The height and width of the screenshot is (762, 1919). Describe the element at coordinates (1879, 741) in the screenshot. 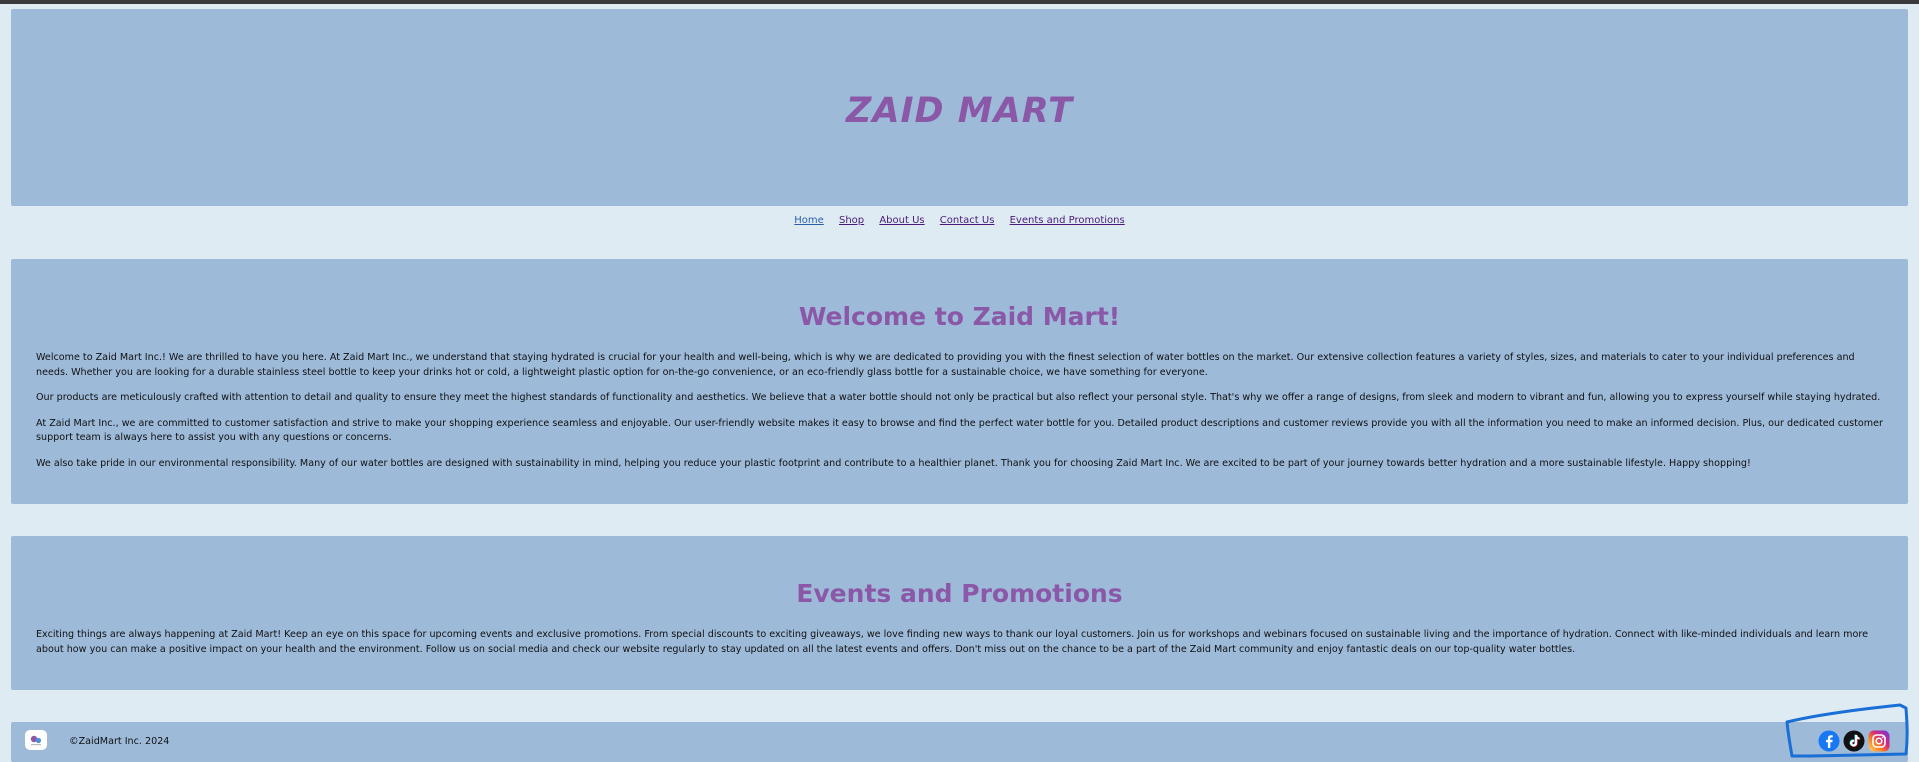

I see `instagram-icon` at that location.